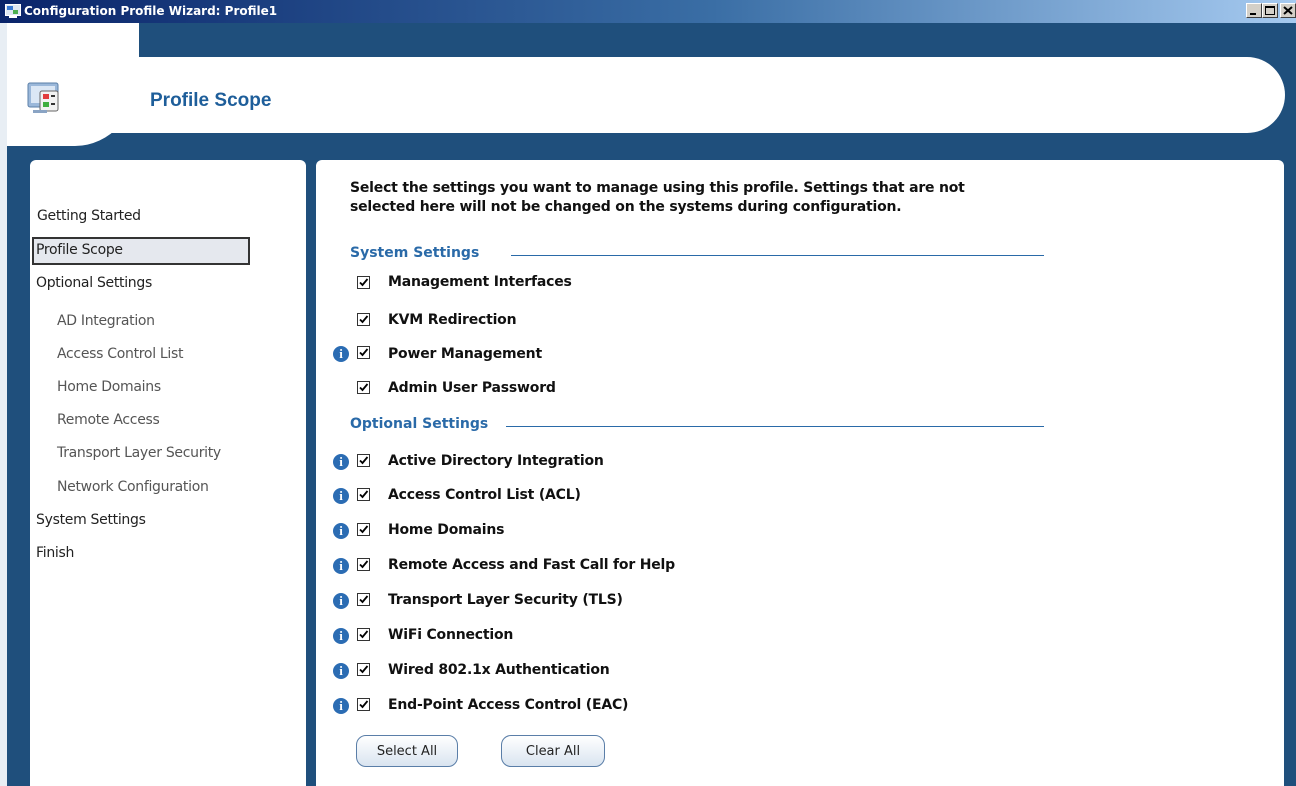 The height and width of the screenshot is (786, 1296). I want to click on management-interfaces-label: Management Interfaces, so click(480, 282).